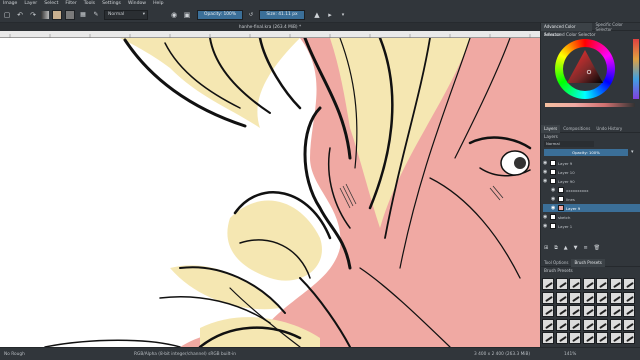 The width and height of the screenshot is (640, 360). Describe the element at coordinates (51, 3) in the screenshot. I see `menu-select: Select` at that location.